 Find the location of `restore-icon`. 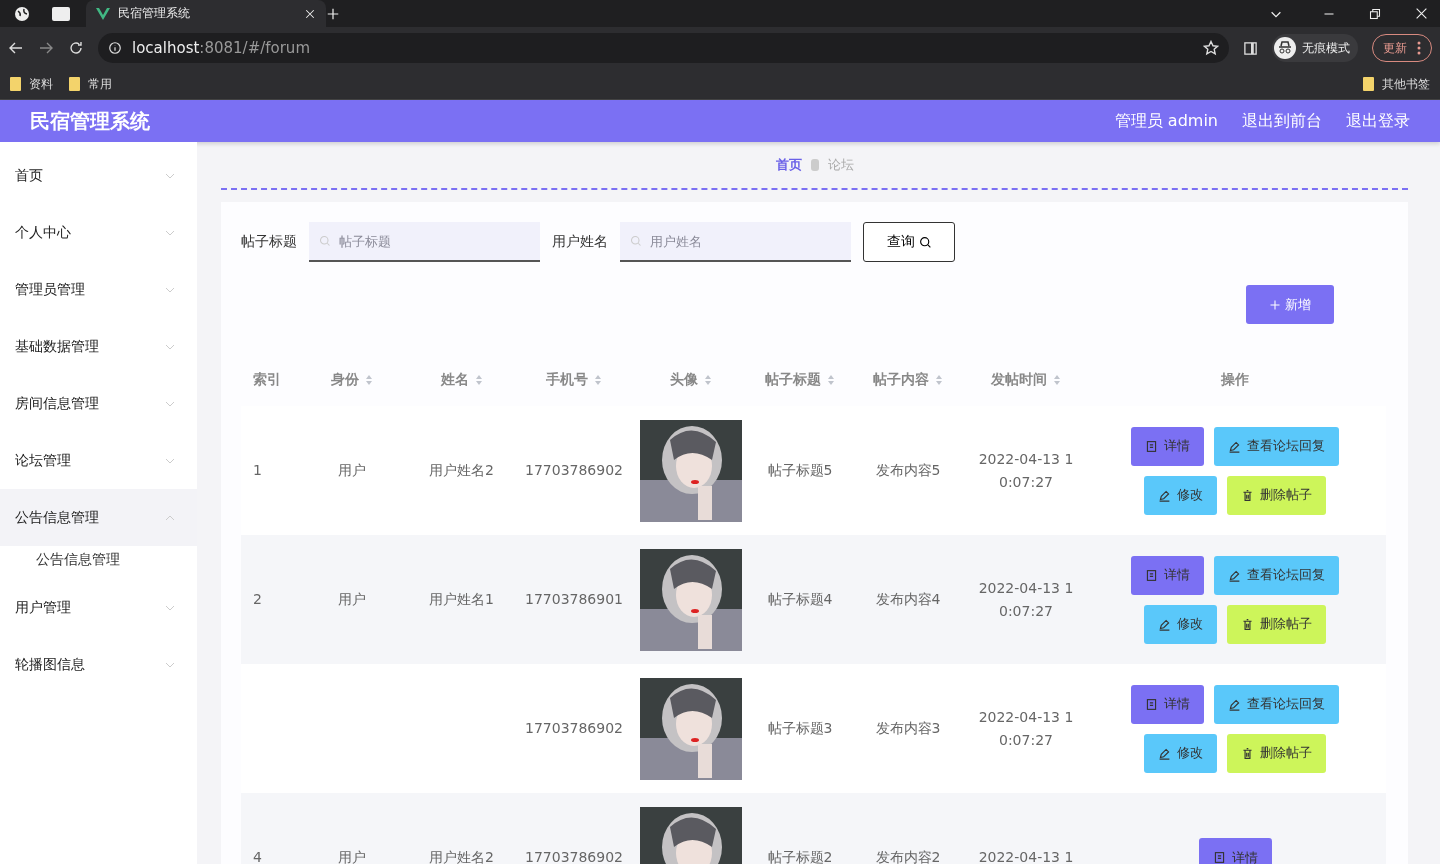

restore-icon is located at coordinates (1375, 13).